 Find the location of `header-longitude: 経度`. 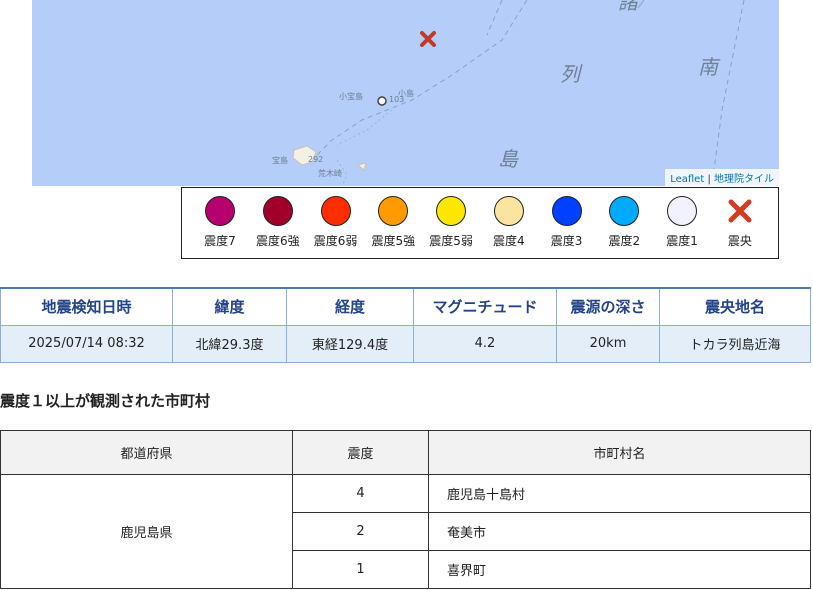

header-longitude: 経度 is located at coordinates (350, 306).